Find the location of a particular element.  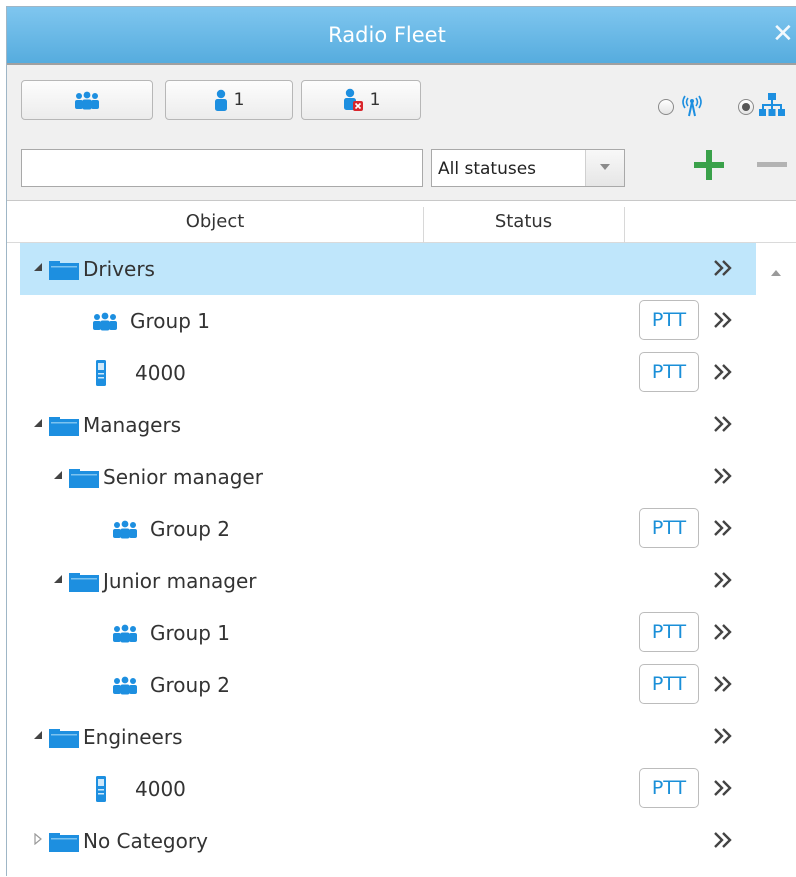

tree-row-category: Drivers is located at coordinates (388, 269).